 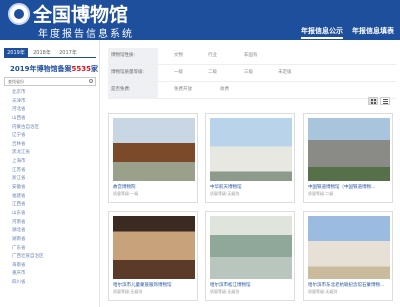 I want to click on province-item: 山西省, so click(x=54, y=119).